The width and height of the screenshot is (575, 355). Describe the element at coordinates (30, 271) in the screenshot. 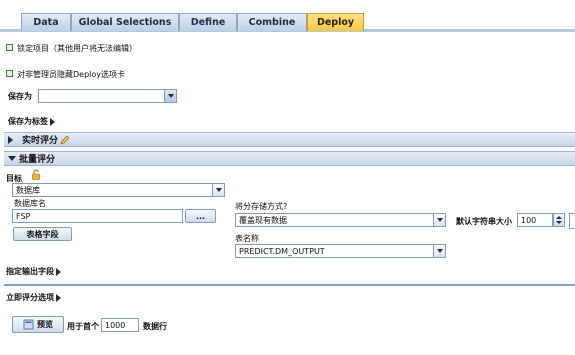

I see `output-fields-label: 指定输出字段` at that location.